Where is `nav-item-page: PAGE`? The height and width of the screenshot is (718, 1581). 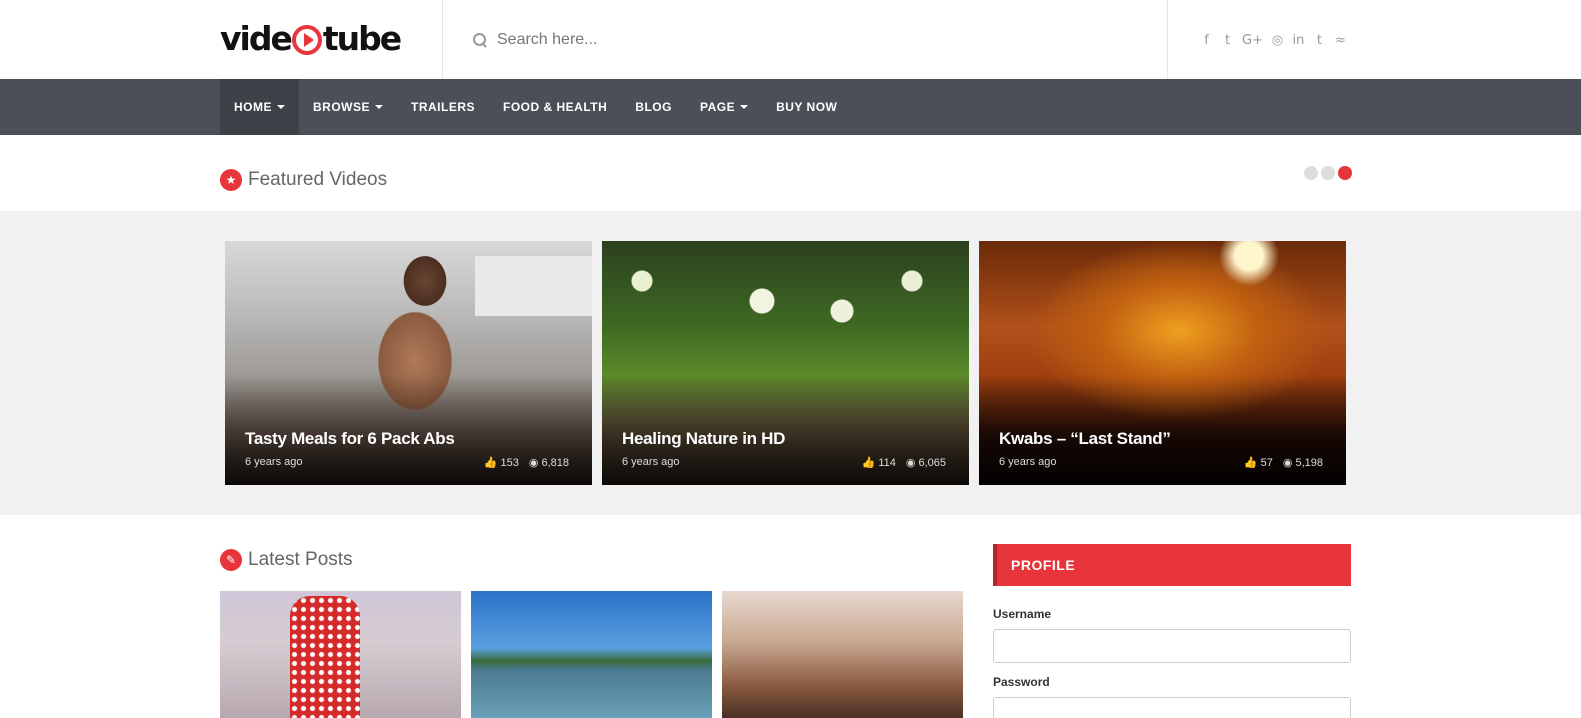
nav-item-page: PAGE is located at coordinates (724, 107).